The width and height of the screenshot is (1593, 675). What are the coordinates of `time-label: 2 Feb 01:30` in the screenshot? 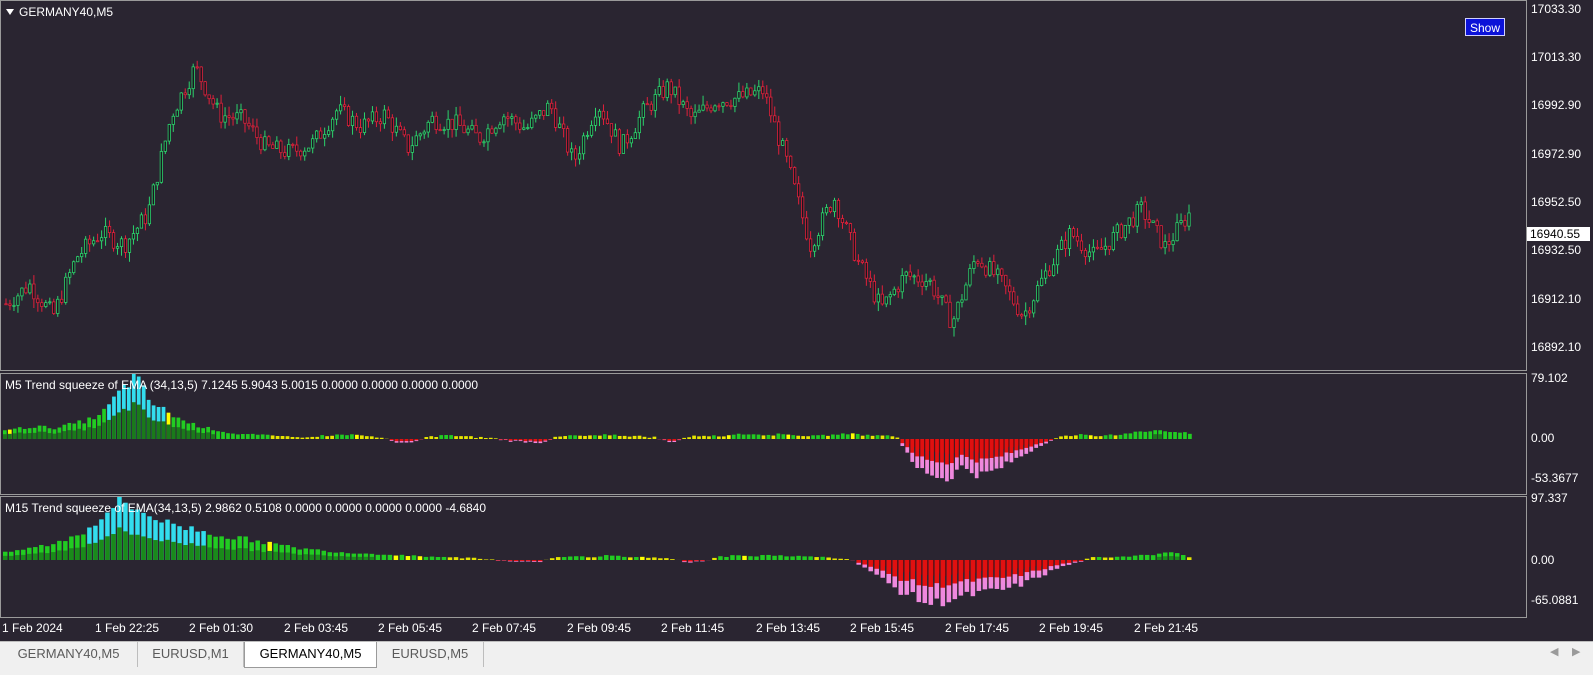 It's located at (221, 628).